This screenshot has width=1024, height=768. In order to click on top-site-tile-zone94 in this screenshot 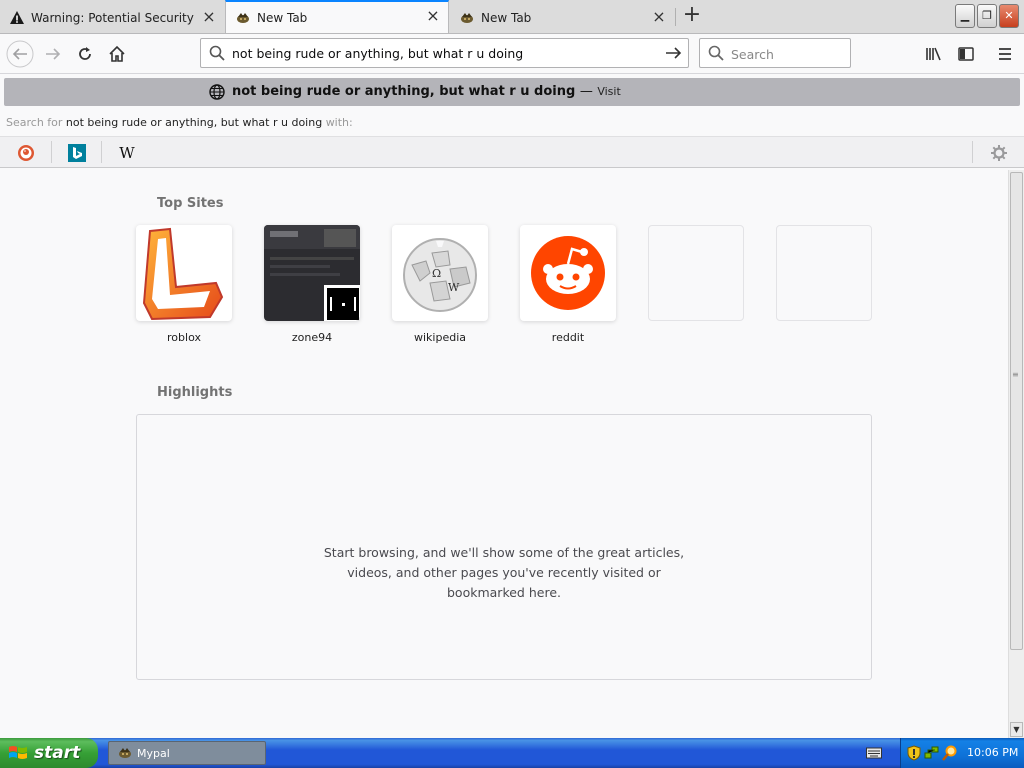, I will do `click(312, 273)`.